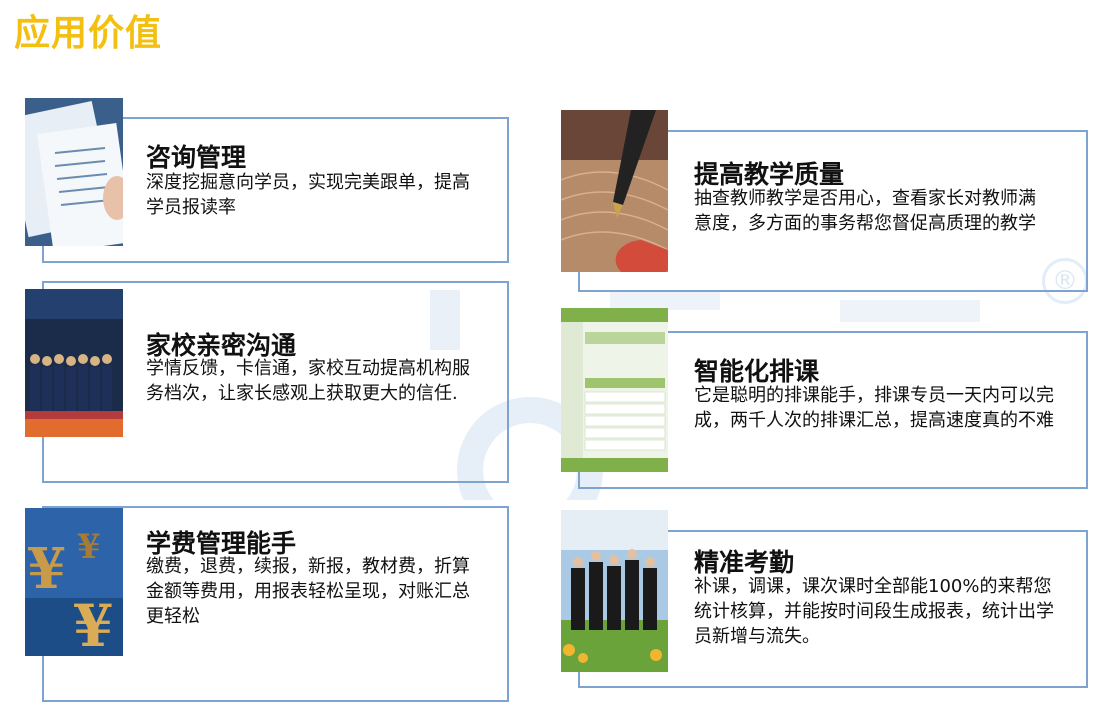 The height and width of the screenshot is (720, 1099). Describe the element at coordinates (74, 582) in the screenshot. I see `currency-symbols-photo: ¥ ¥ ¥` at that location.